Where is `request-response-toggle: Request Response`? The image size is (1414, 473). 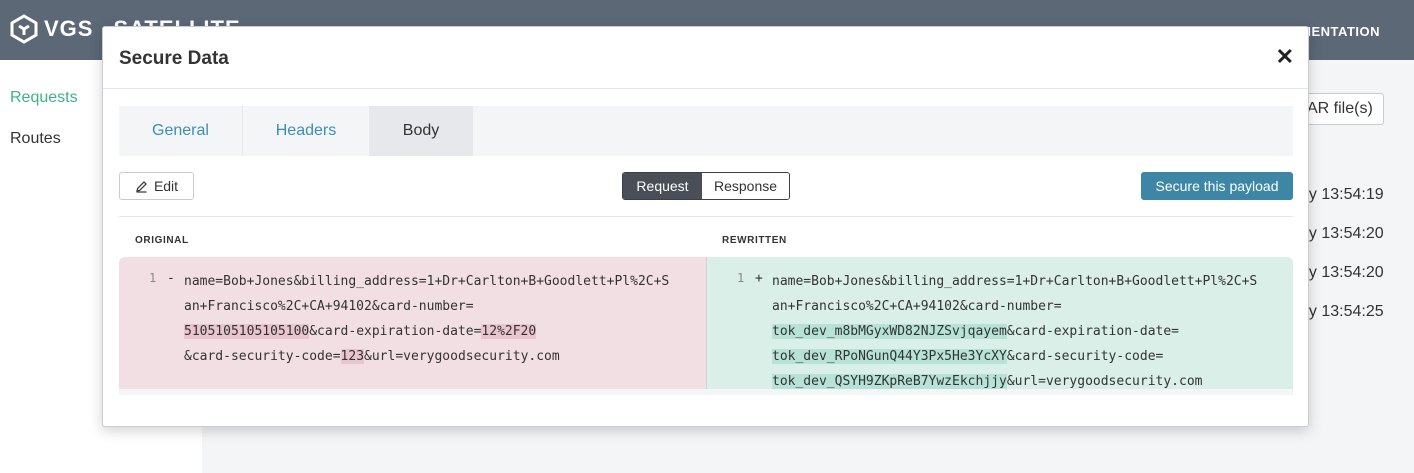 request-response-toggle: Request Response is located at coordinates (706, 186).